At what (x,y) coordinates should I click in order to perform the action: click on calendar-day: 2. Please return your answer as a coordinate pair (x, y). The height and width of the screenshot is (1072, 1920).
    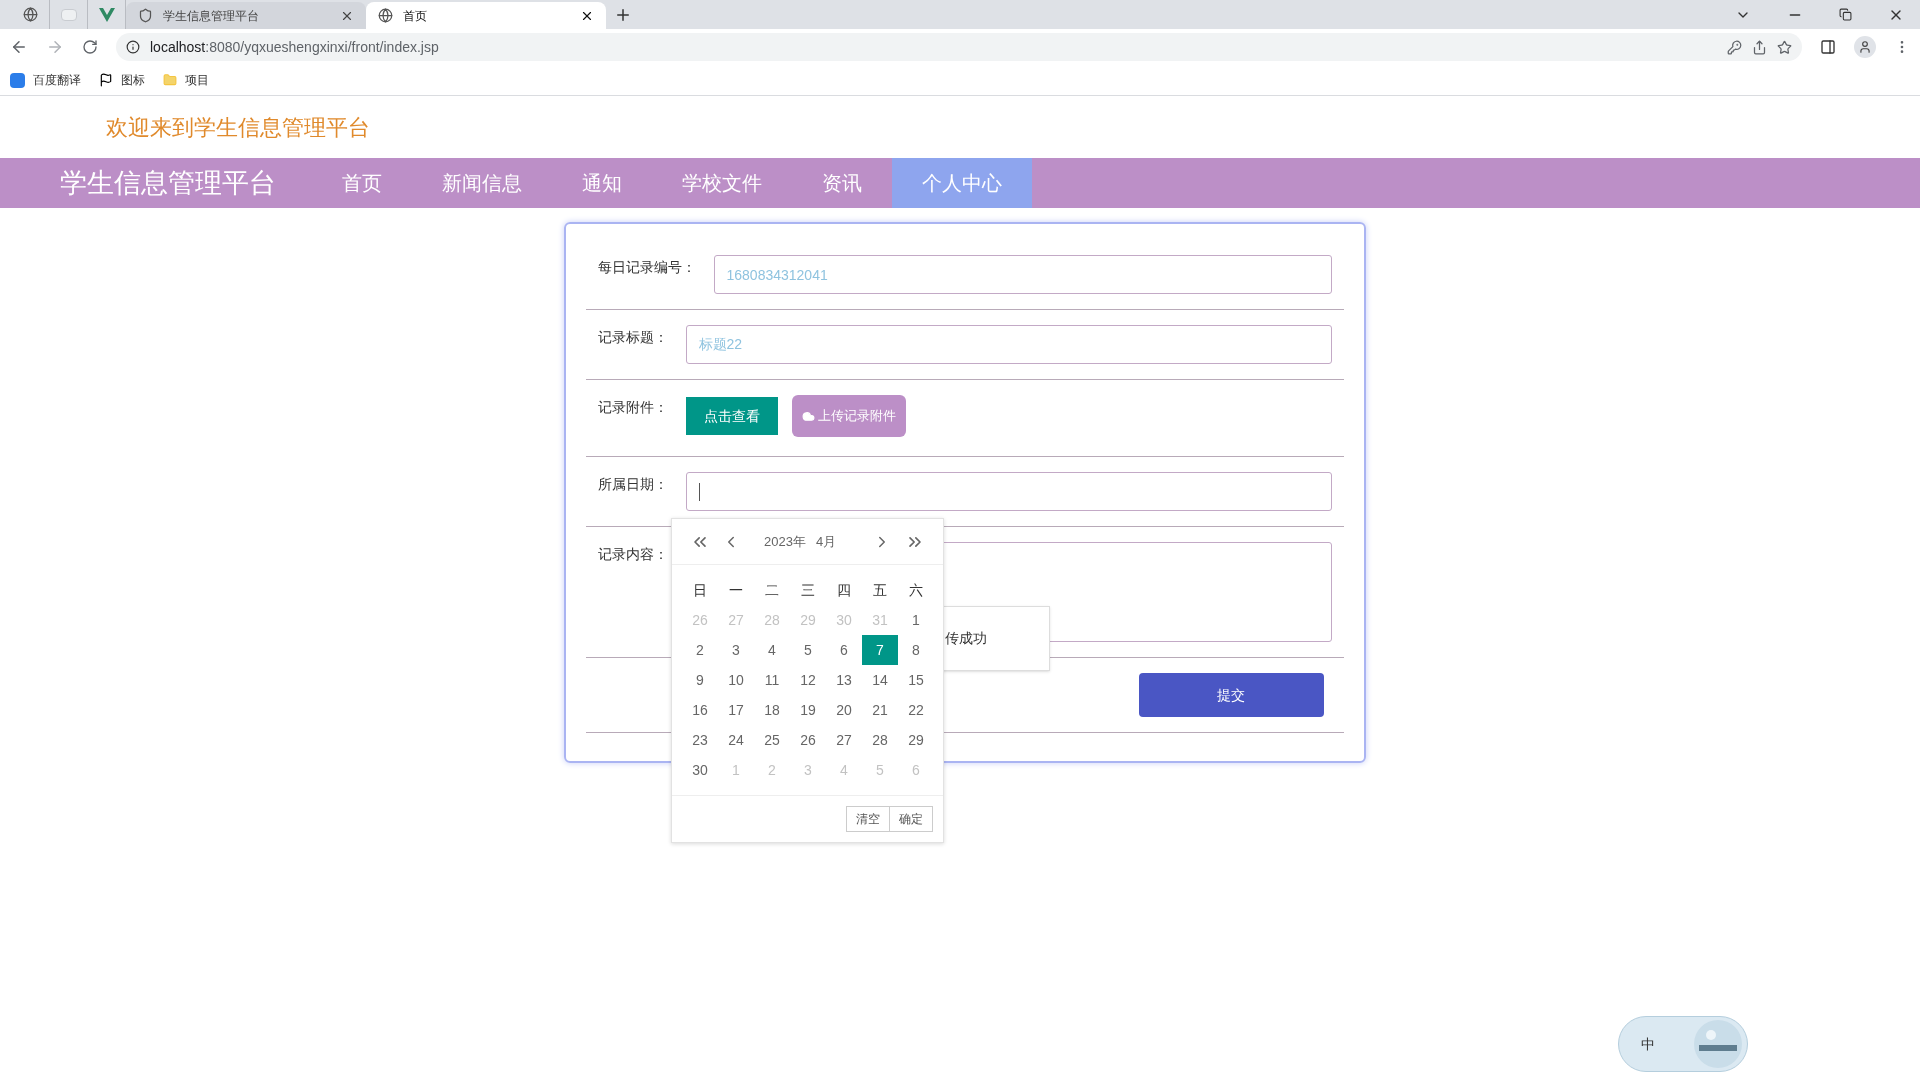
    Looking at the image, I should click on (700, 650).